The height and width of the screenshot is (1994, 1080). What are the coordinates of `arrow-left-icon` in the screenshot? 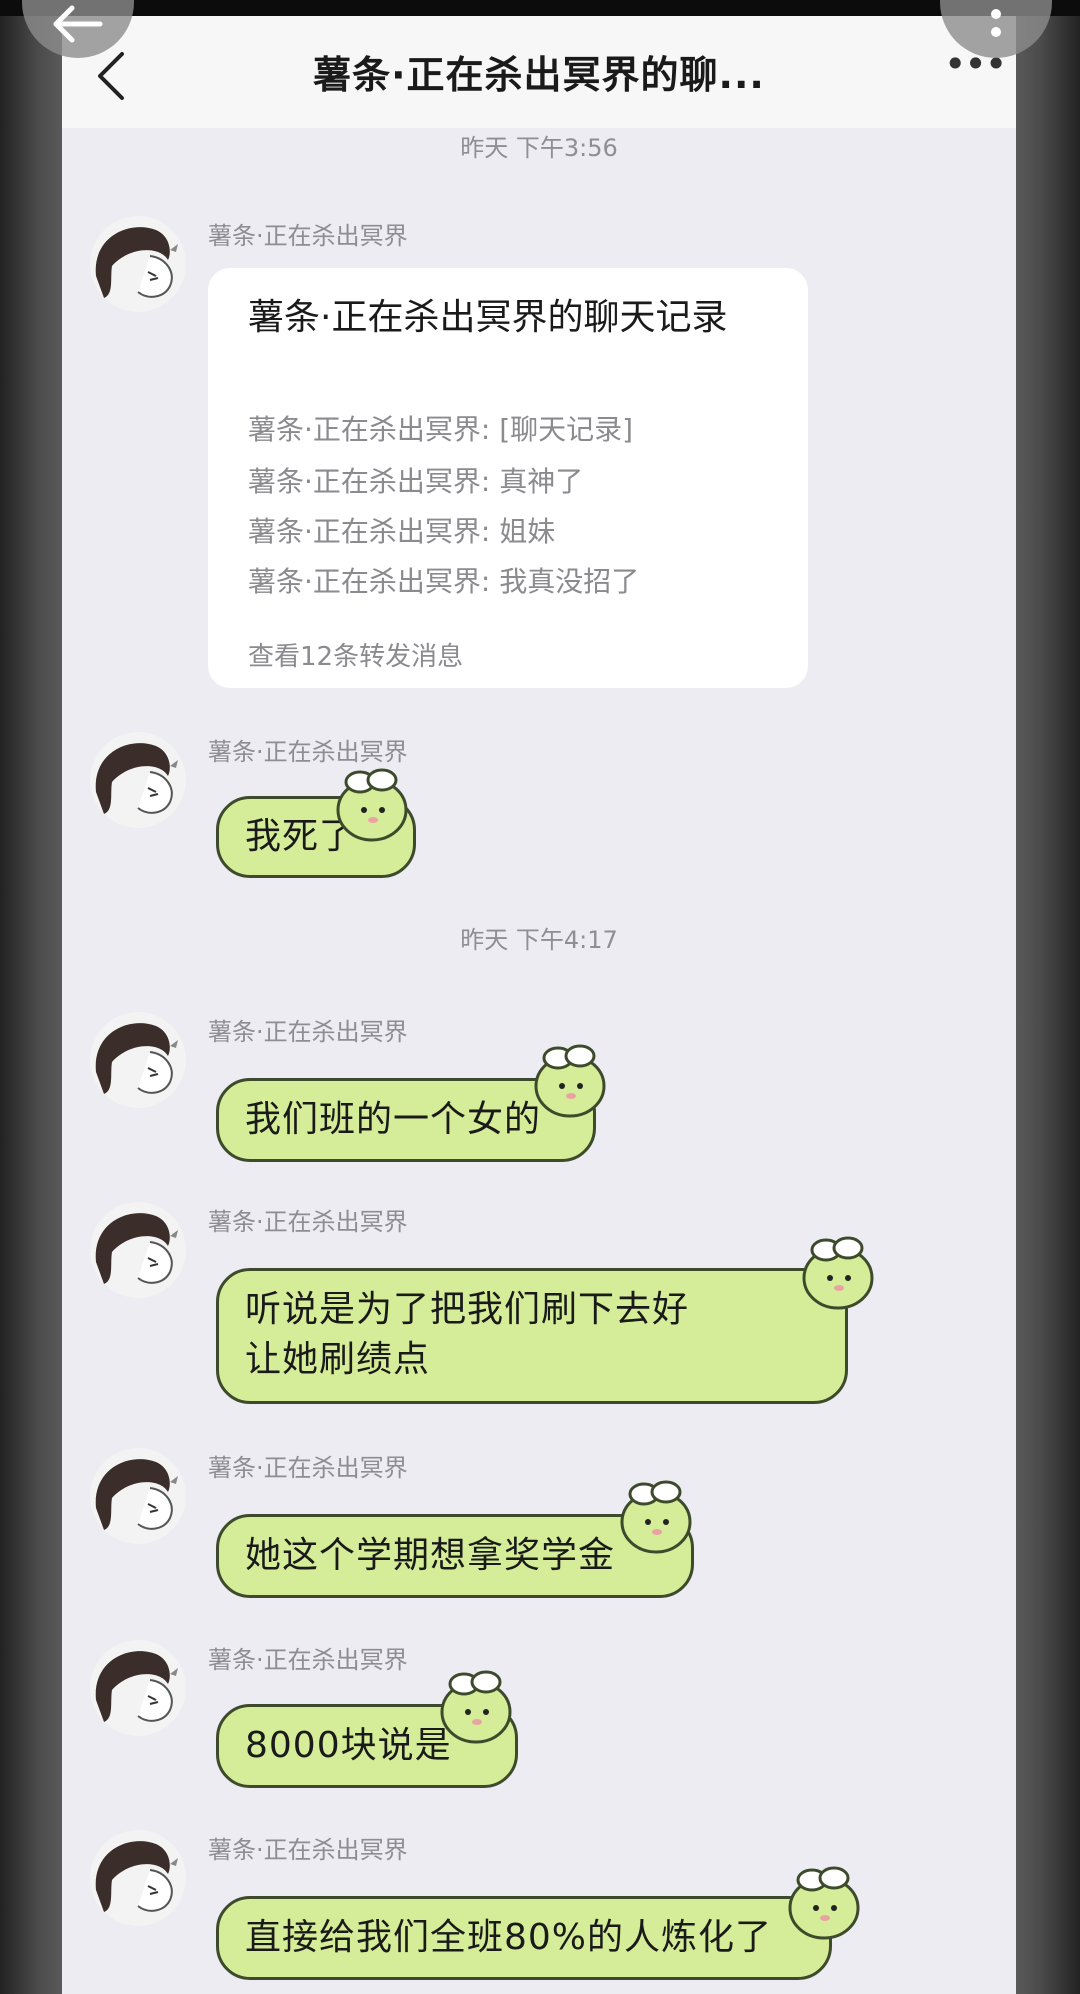 It's located at (78, 24).